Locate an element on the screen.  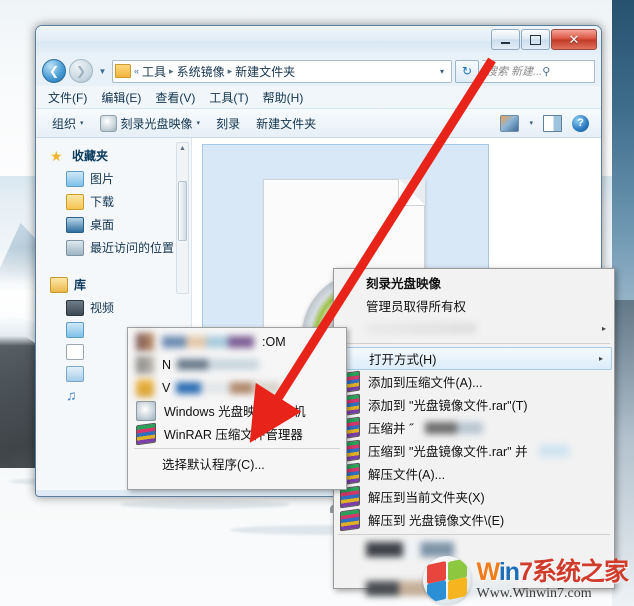
sidebar-item-recent-places: 最近访问的位置 is located at coordinates (113, 247).